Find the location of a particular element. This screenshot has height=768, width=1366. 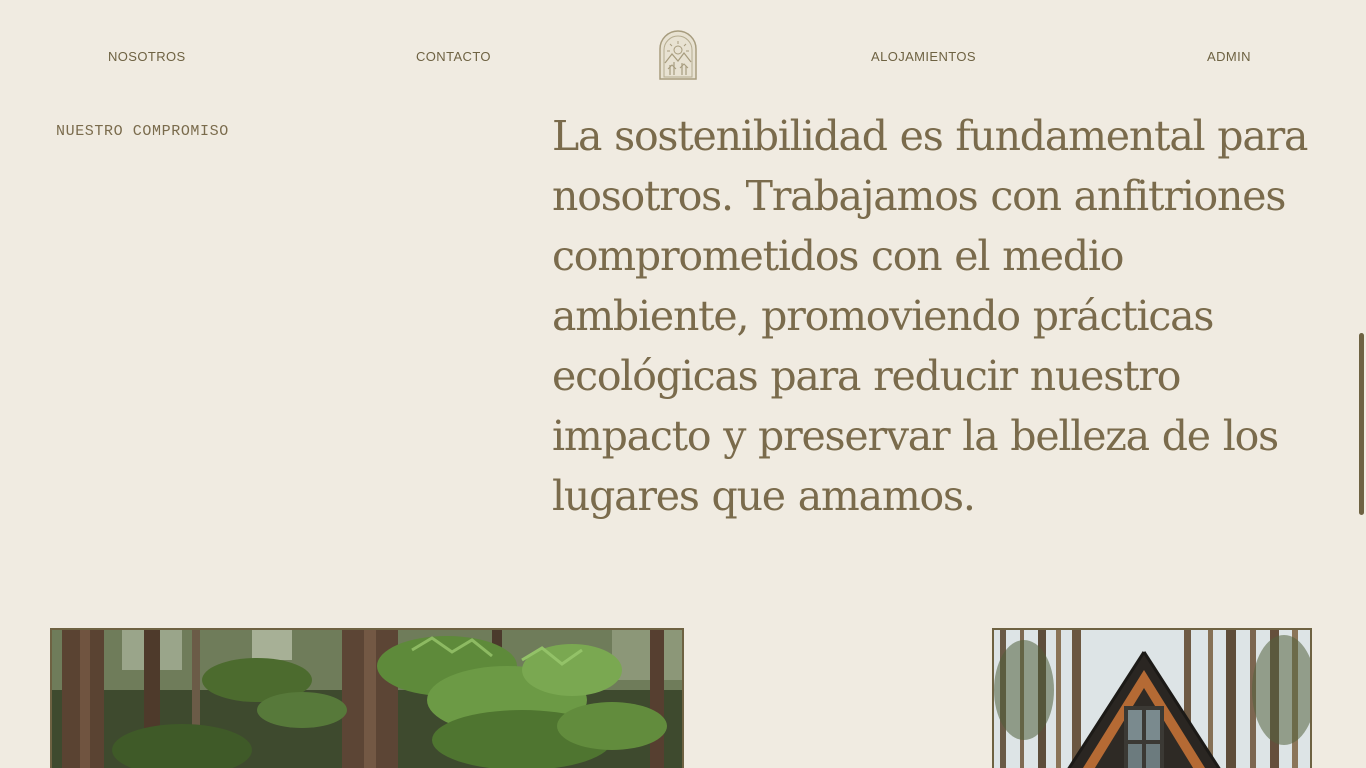

scrollbar is located at coordinates (1361, 384).